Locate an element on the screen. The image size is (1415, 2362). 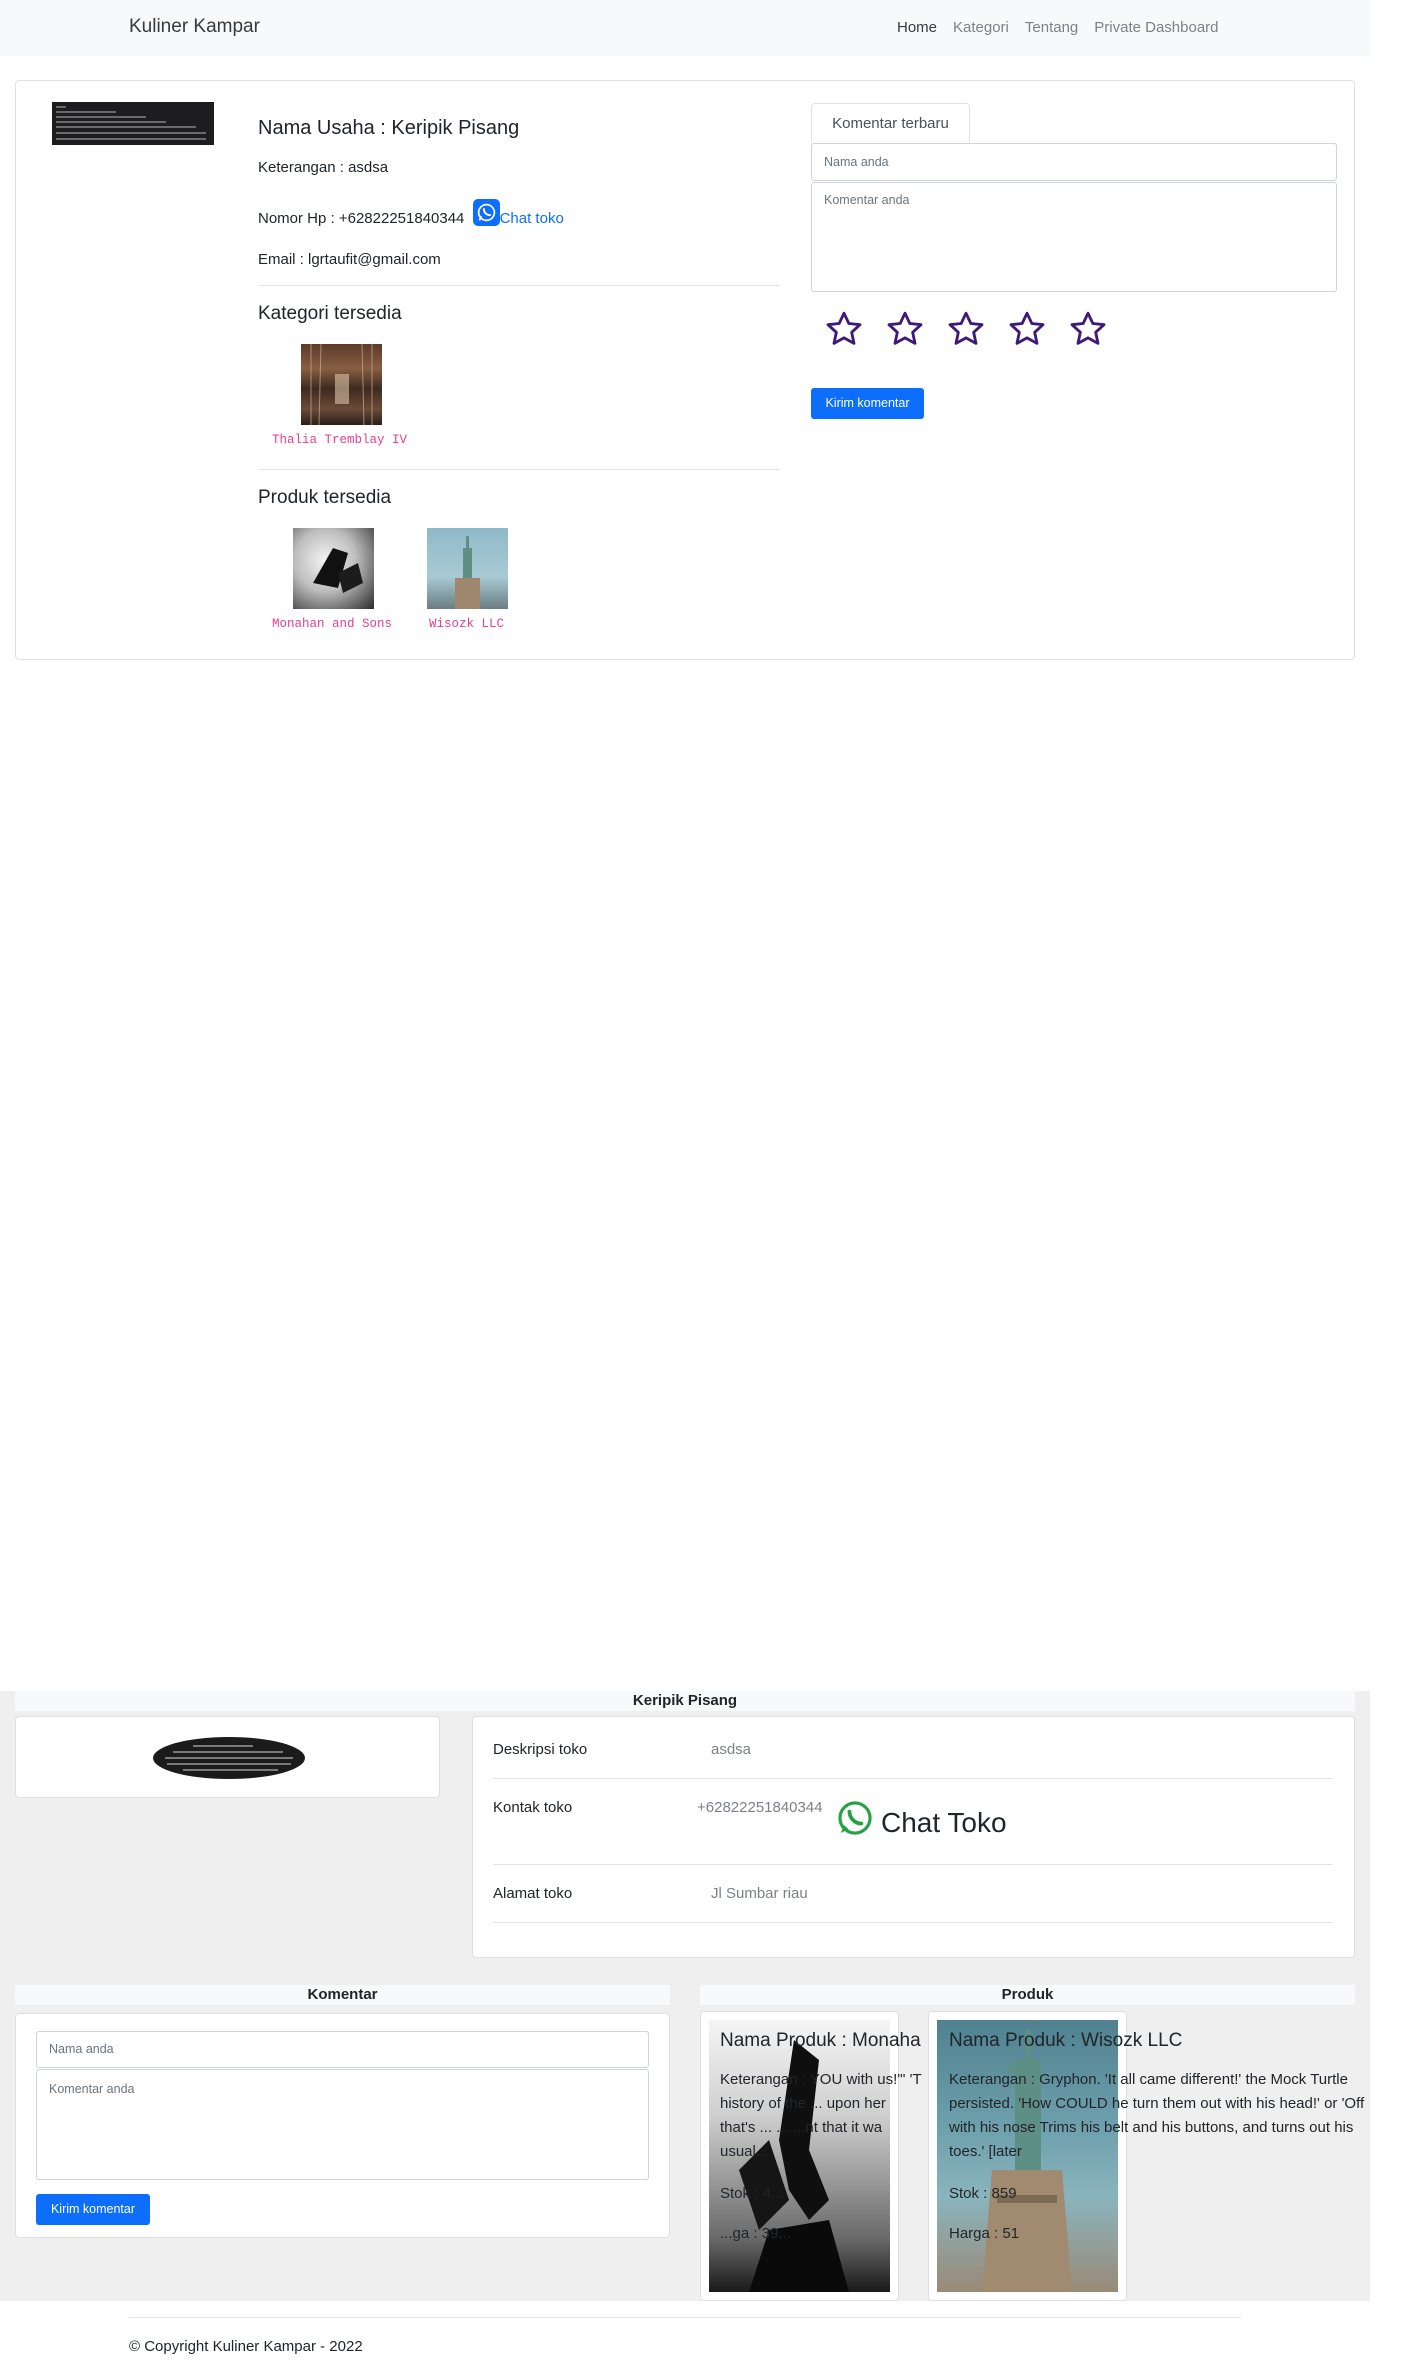
product-stock: Stok : 859 is located at coordinates (983, 2193).